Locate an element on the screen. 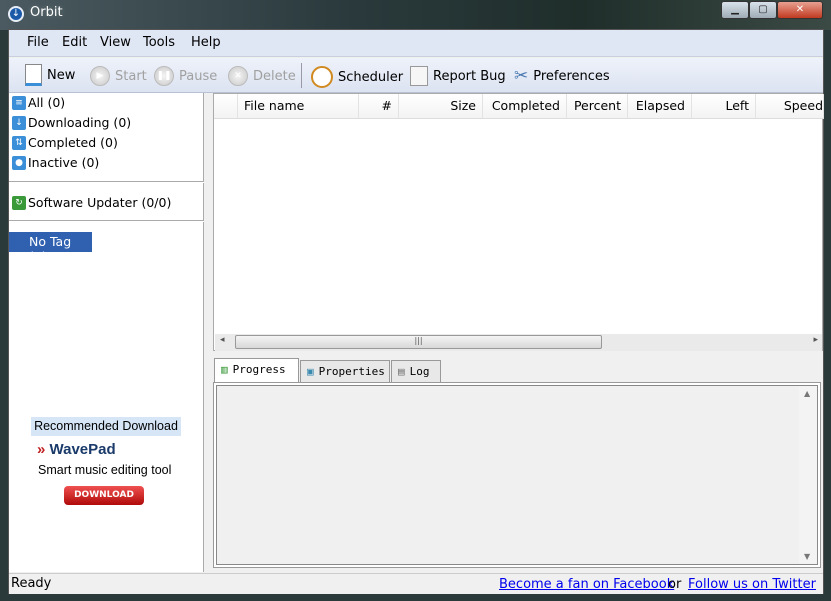  app-icon: ↓ is located at coordinates (16, 14).